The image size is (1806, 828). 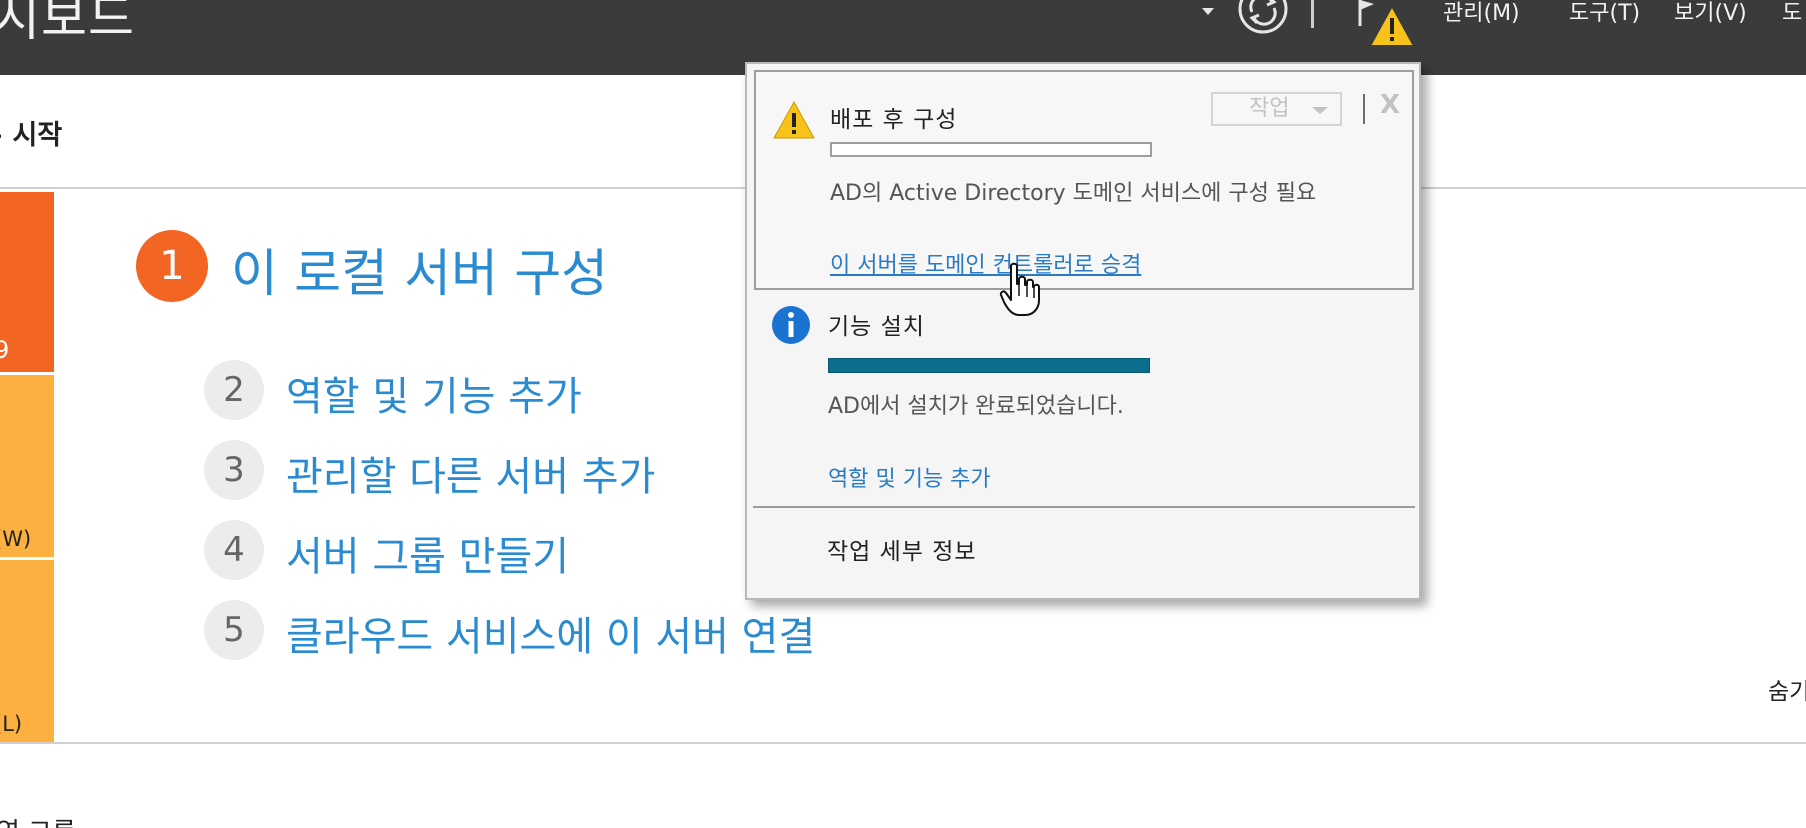 I want to click on tile-whats-new: (W), so click(x=27, y=466).